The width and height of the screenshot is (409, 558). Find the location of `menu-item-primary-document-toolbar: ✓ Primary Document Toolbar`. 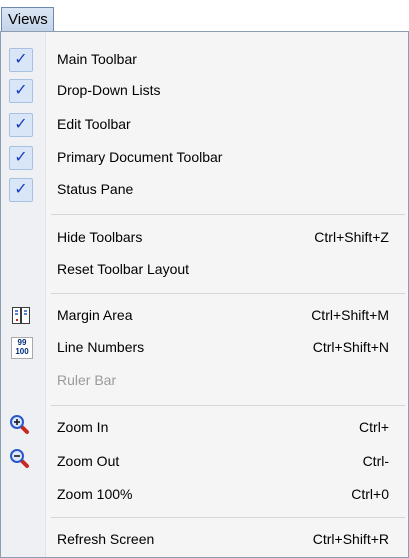

menu-item-primary-document-toolbar: ✓ Primary Document Toolbar is located at coordinates (204, 157).